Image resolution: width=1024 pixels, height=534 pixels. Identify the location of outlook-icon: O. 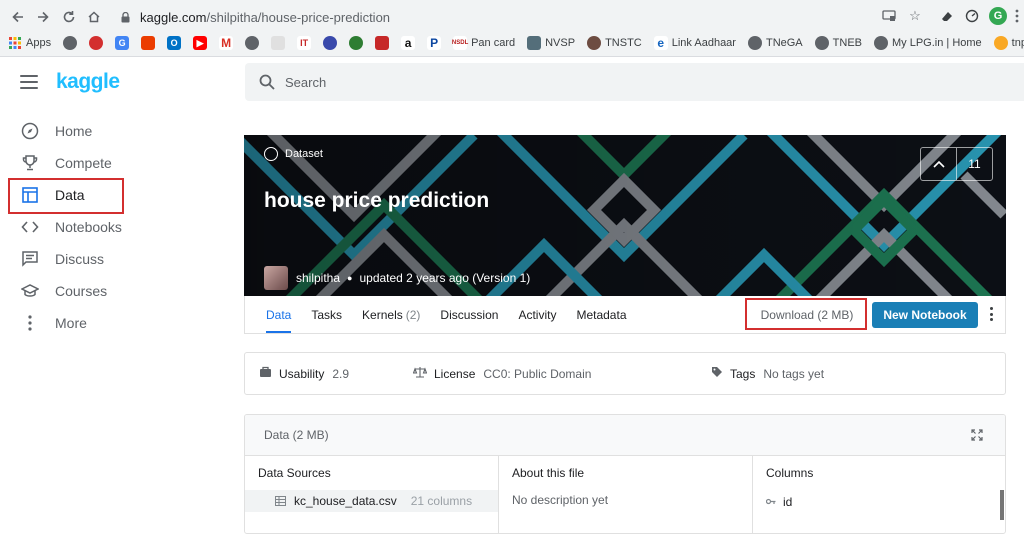
(174, 43).